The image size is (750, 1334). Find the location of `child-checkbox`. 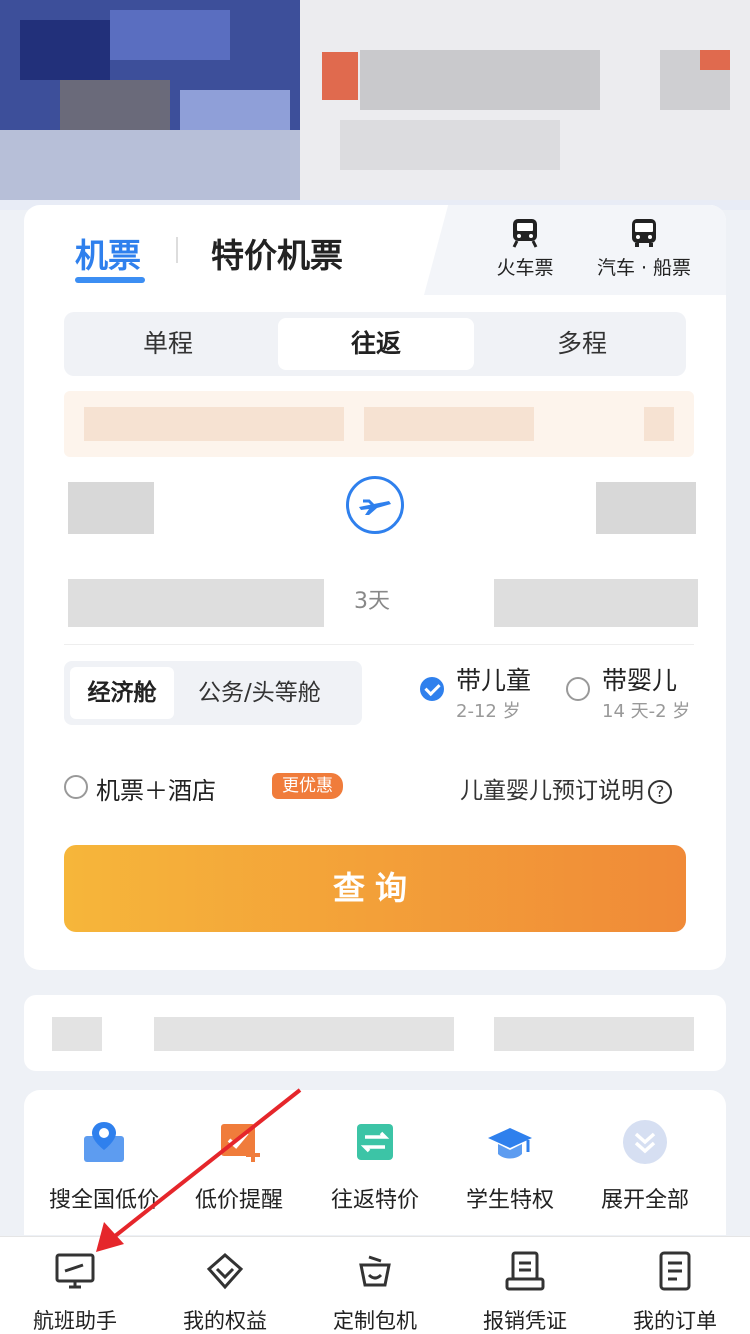

child-checkbox is located at coordinates (432, 689).